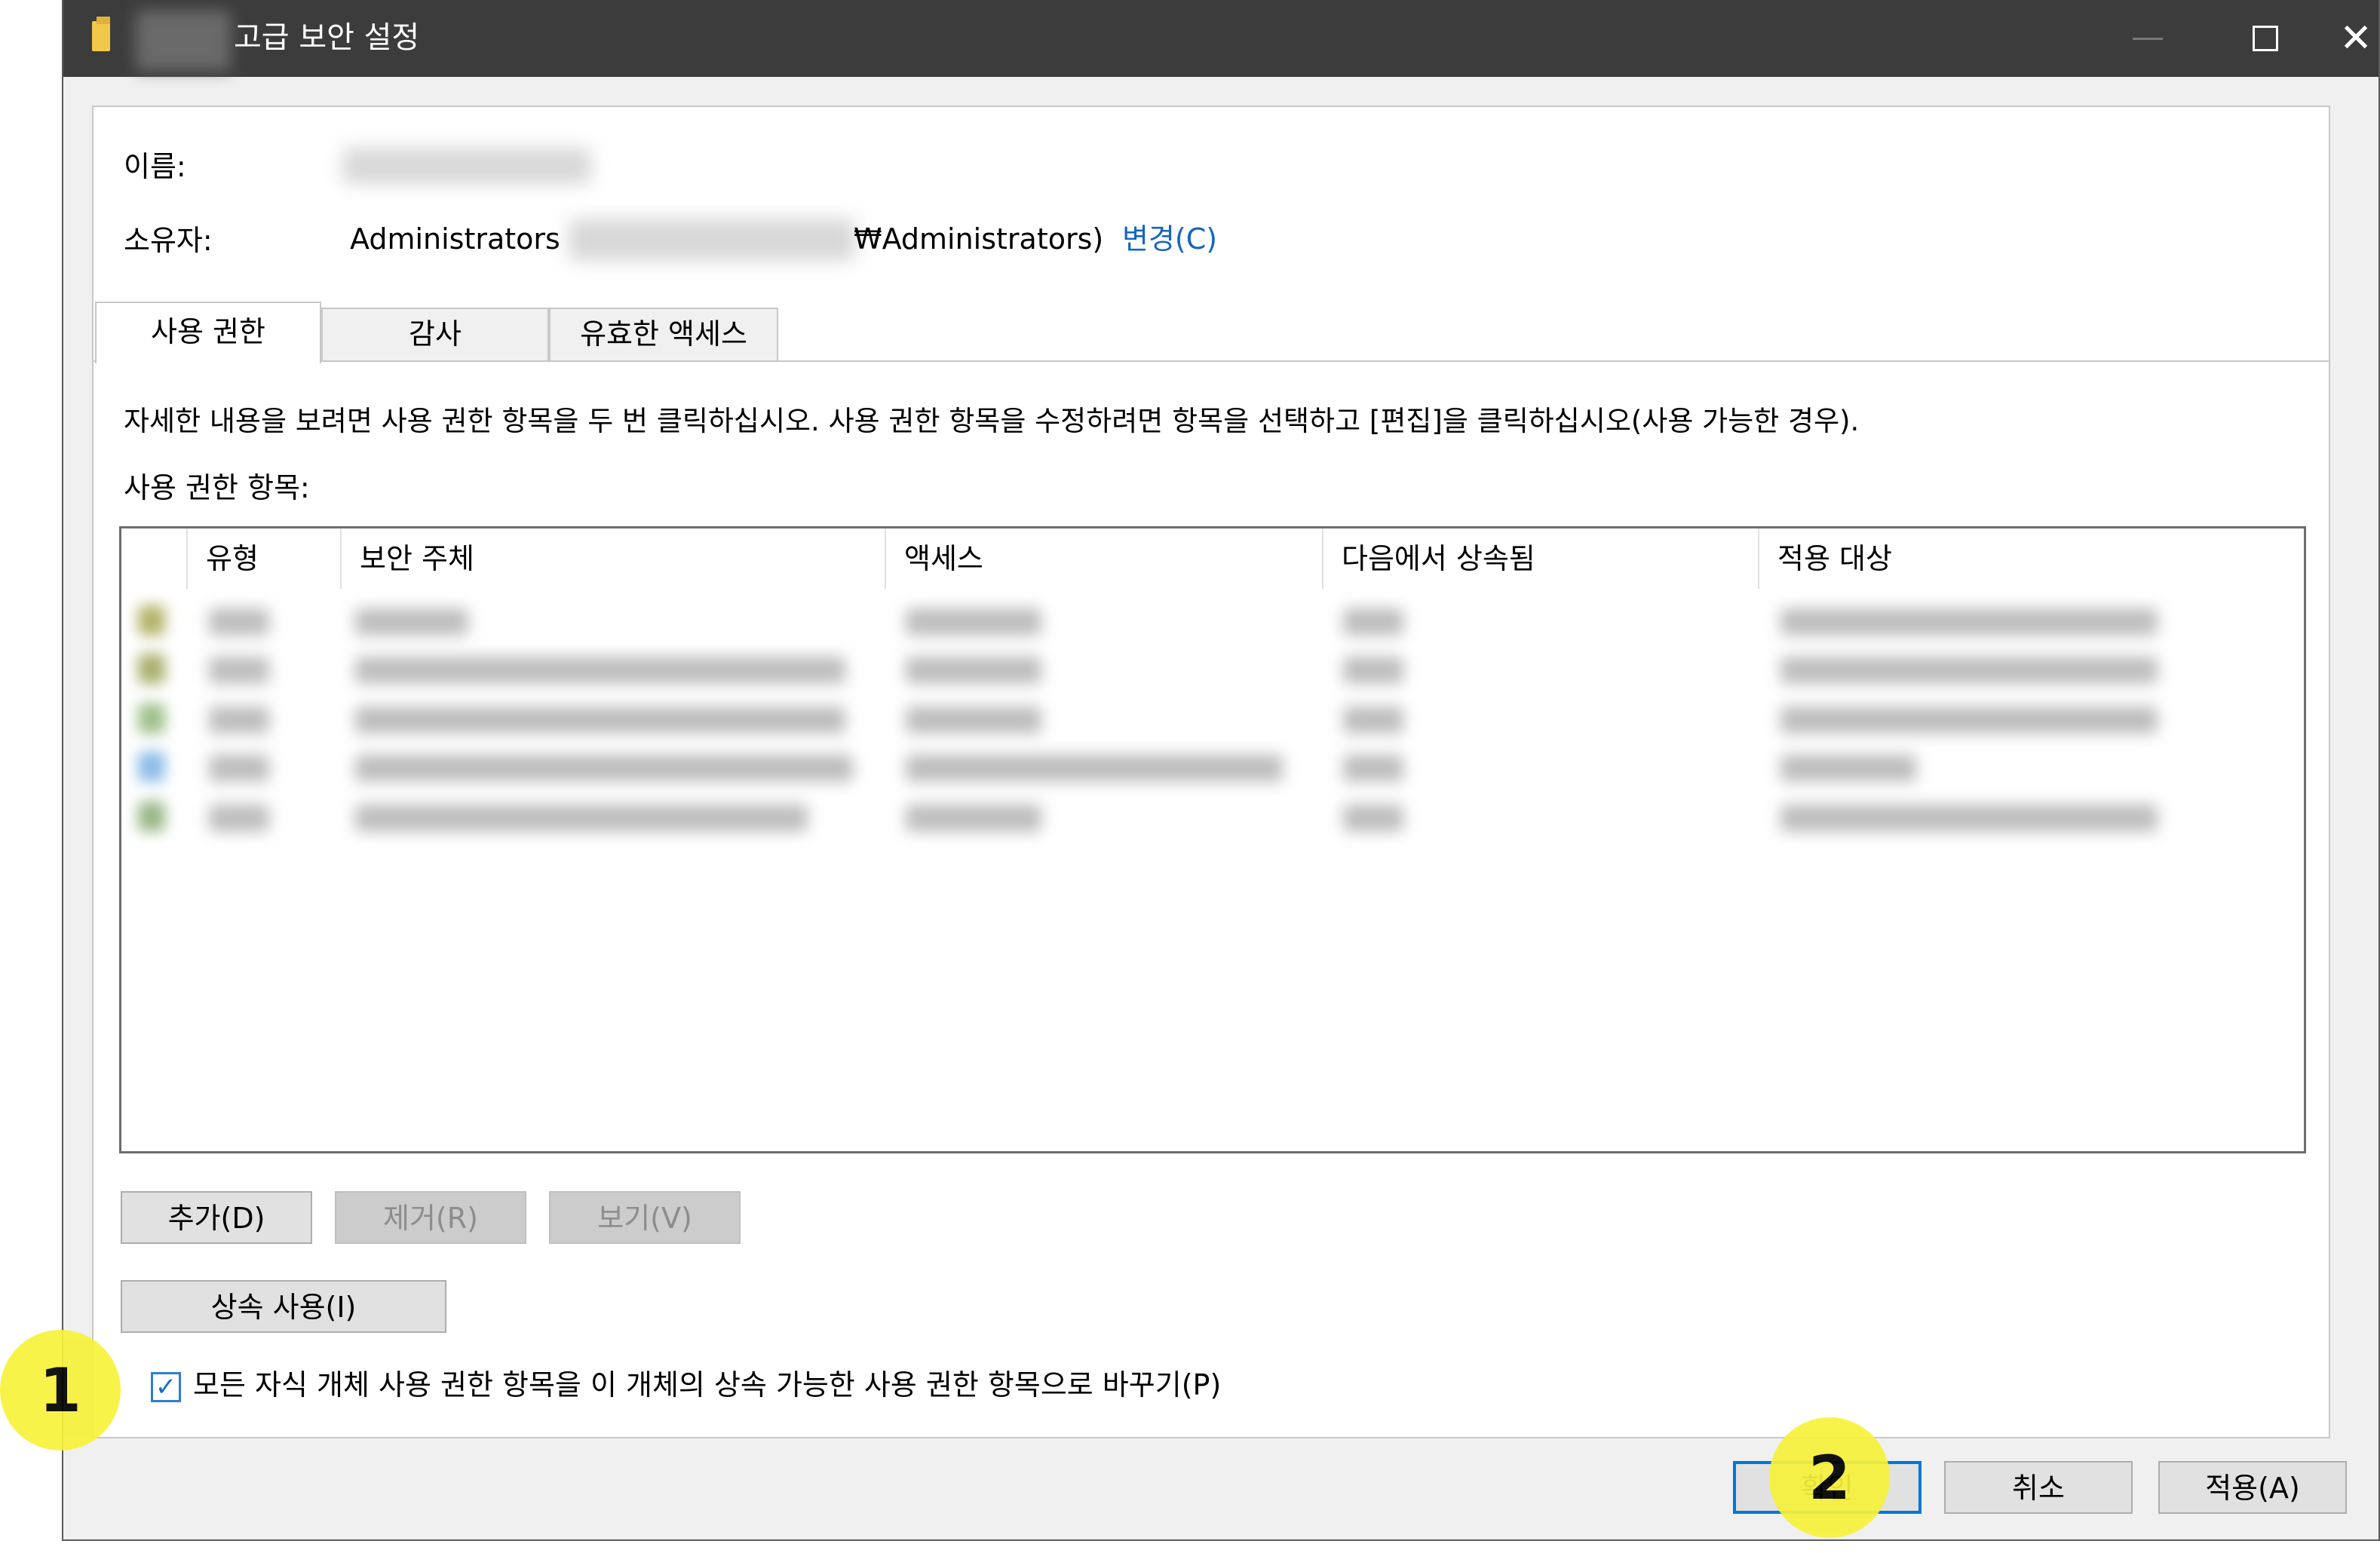 The width and height of the screenshot is (2380, 1553). I want to click on column-header-type: 유형, so click(263, 558).